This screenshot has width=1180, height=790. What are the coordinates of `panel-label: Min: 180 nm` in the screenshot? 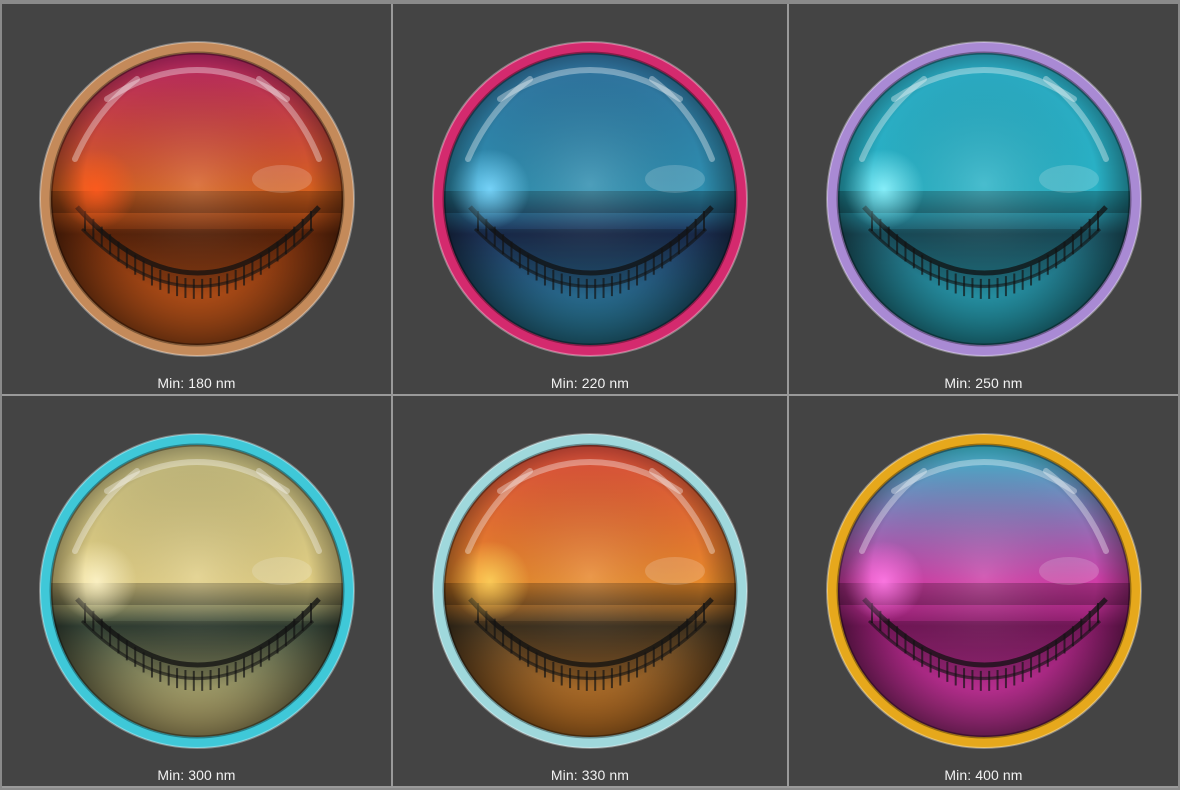 It's located at (196, 383).